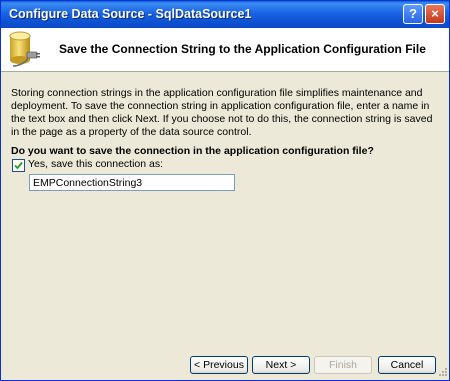  What do you see at coordinates (24, 49) in the screenshot?
I see `database-connection-icon` at bounding box center [24, 49].